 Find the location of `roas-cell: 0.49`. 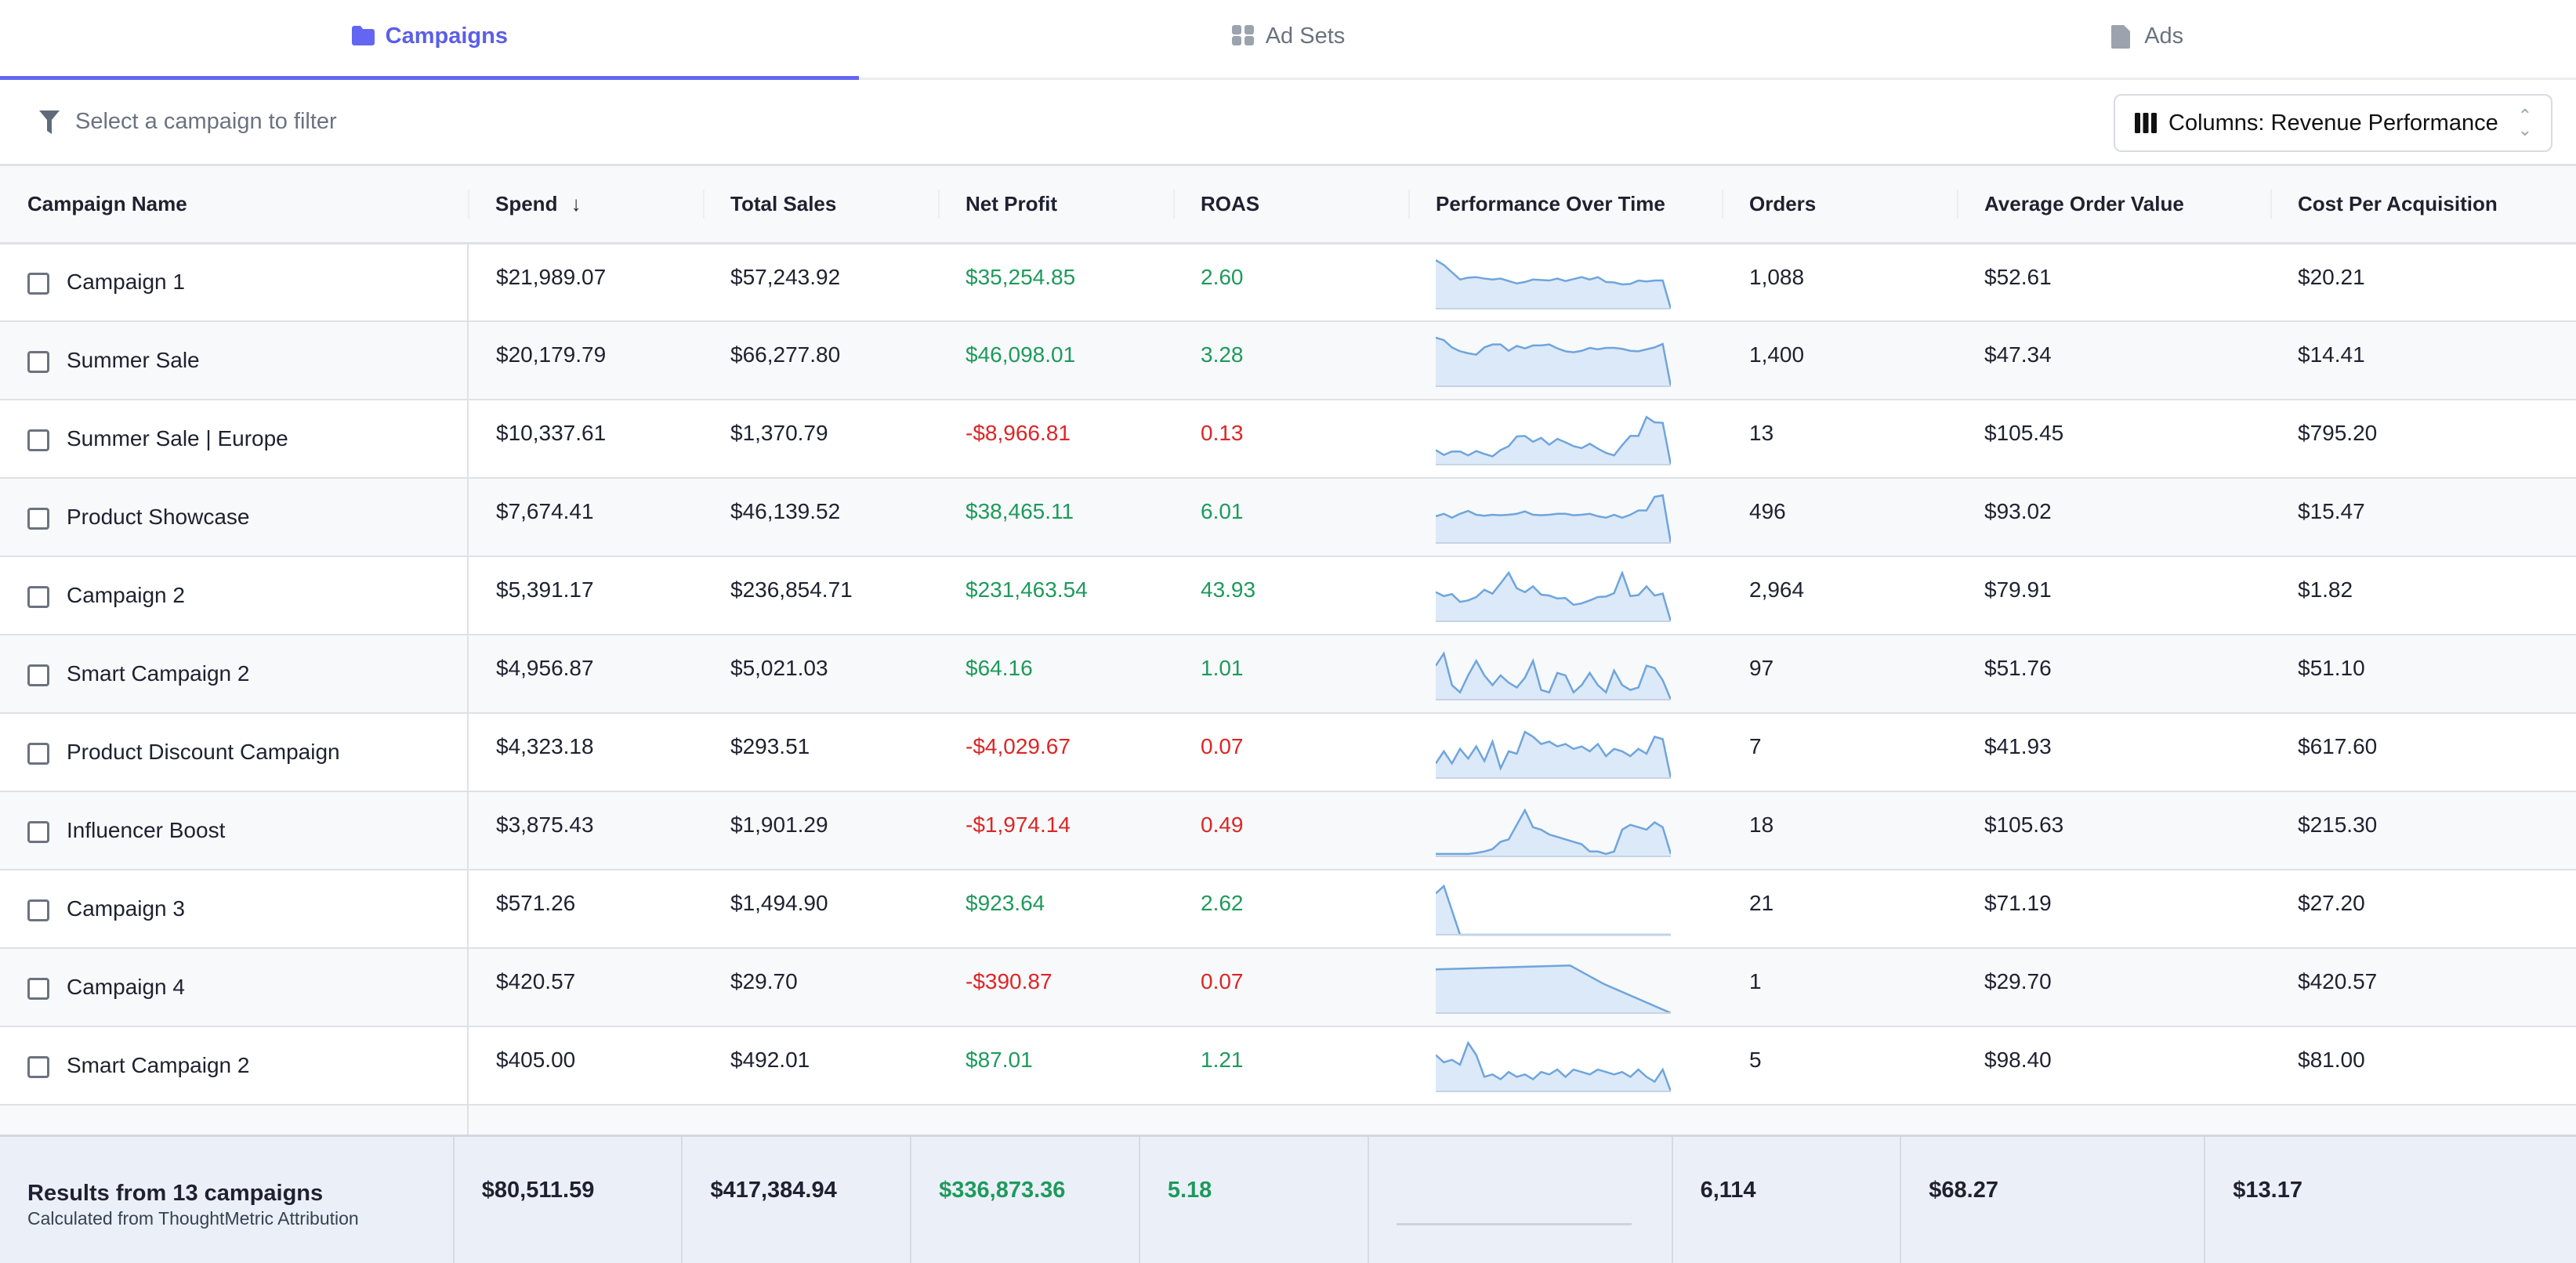

roas-cell: 0.49 is located at coordinates (1290, 830).